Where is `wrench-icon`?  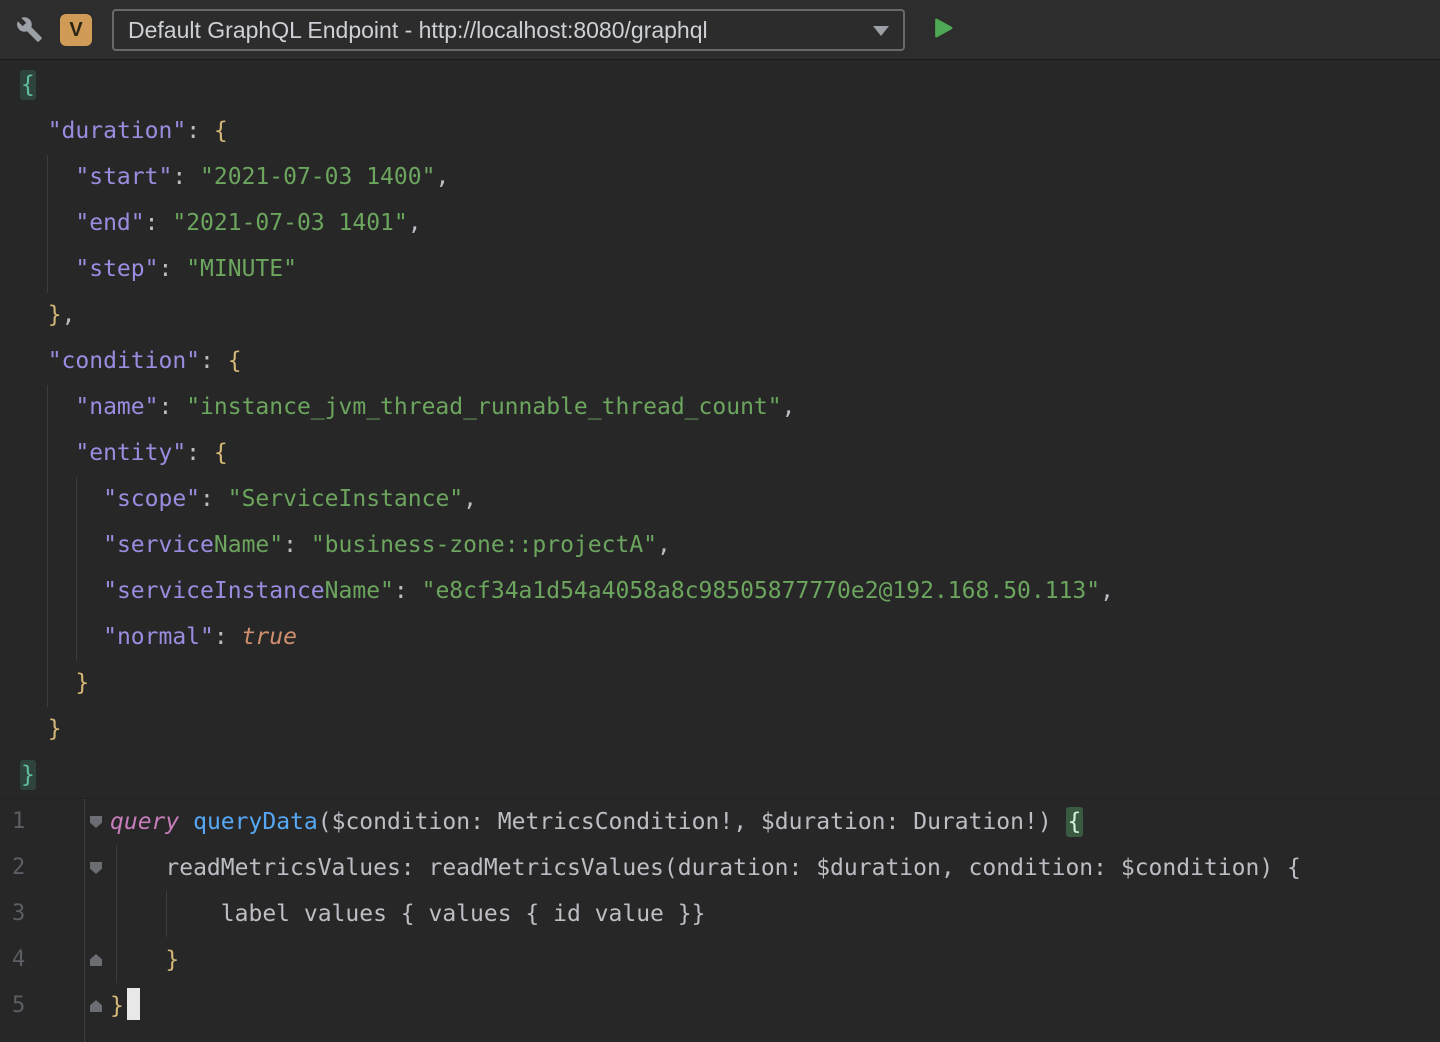 wrench-icon is located at coordinates (29, 31).